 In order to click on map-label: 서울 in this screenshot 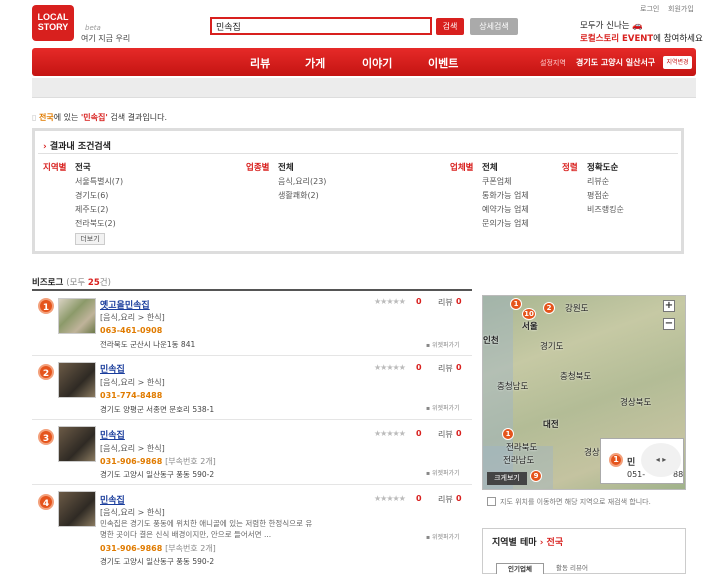, I will do `click(530, 327)`.